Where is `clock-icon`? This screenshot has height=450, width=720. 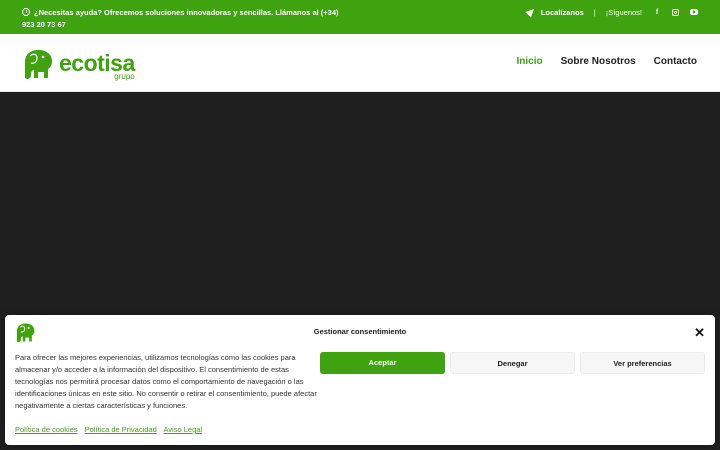 clock-icon is located at coordinates (26, 12).